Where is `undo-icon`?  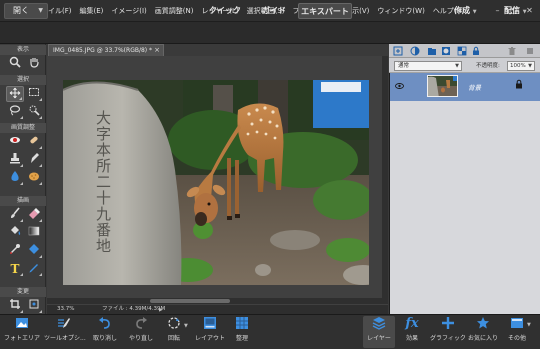 undo-icon is located at coordinates (105, 324).